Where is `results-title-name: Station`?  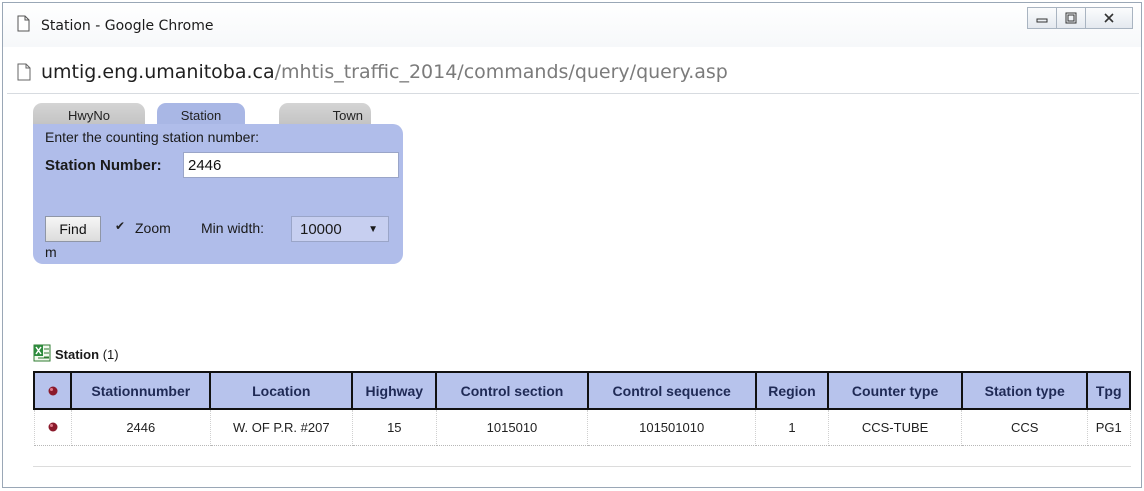
results-title-name: Station is located at coordinates (77, 354).